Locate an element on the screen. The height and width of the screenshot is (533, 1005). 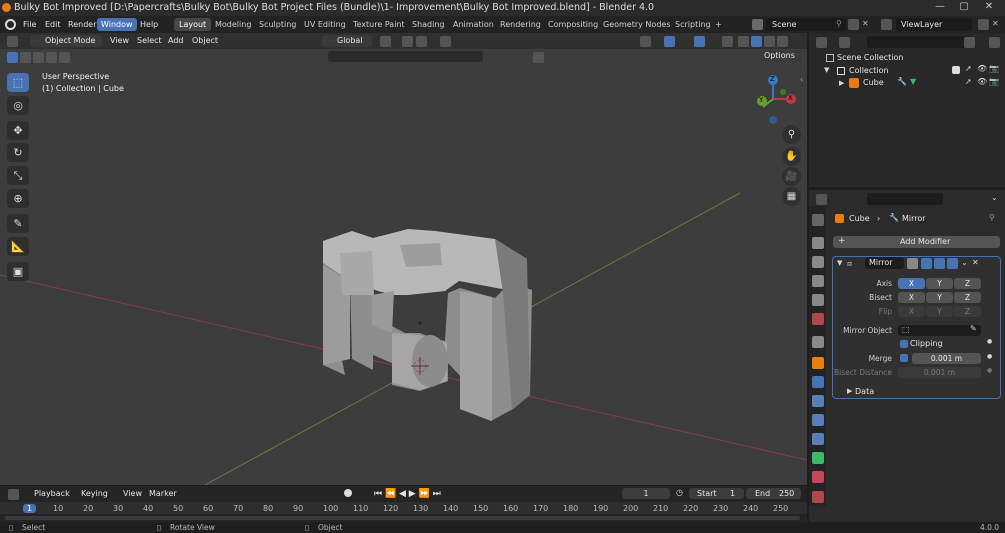
object-camera-icon: 📷 is located at coordinates (994, 81).